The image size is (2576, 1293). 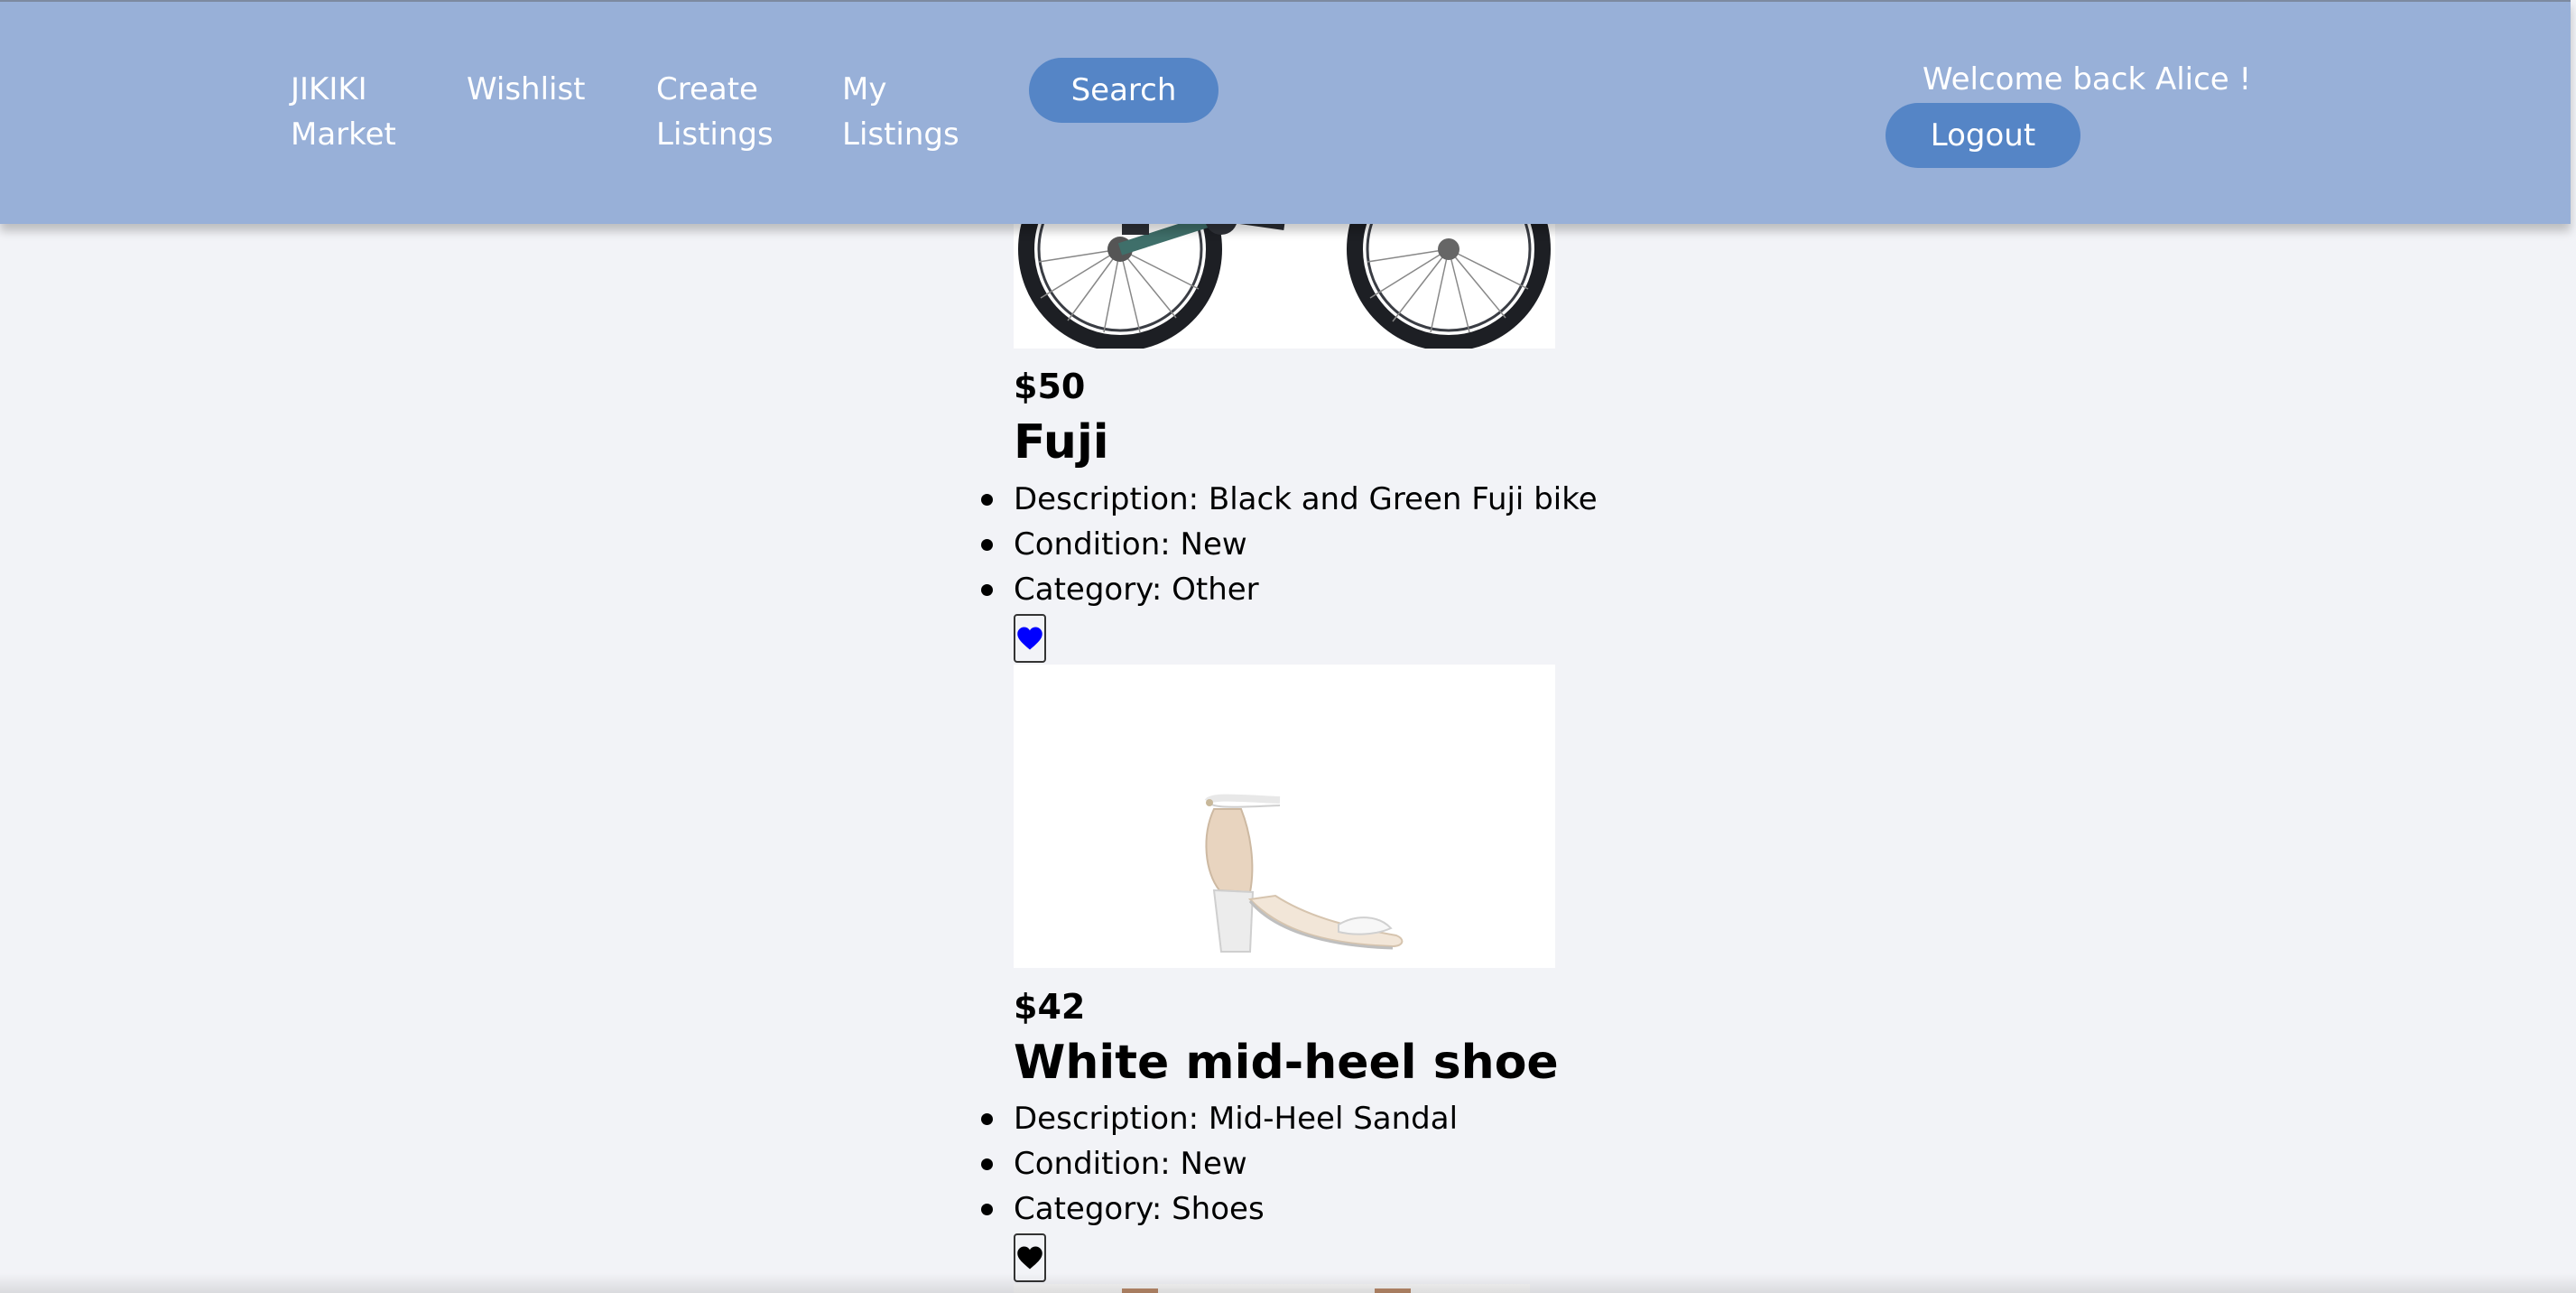 What do you see at coordinates (1289, 589) in the screenshot?
I see `listing-category: Category: Other` at bounding box center [1289, 589].